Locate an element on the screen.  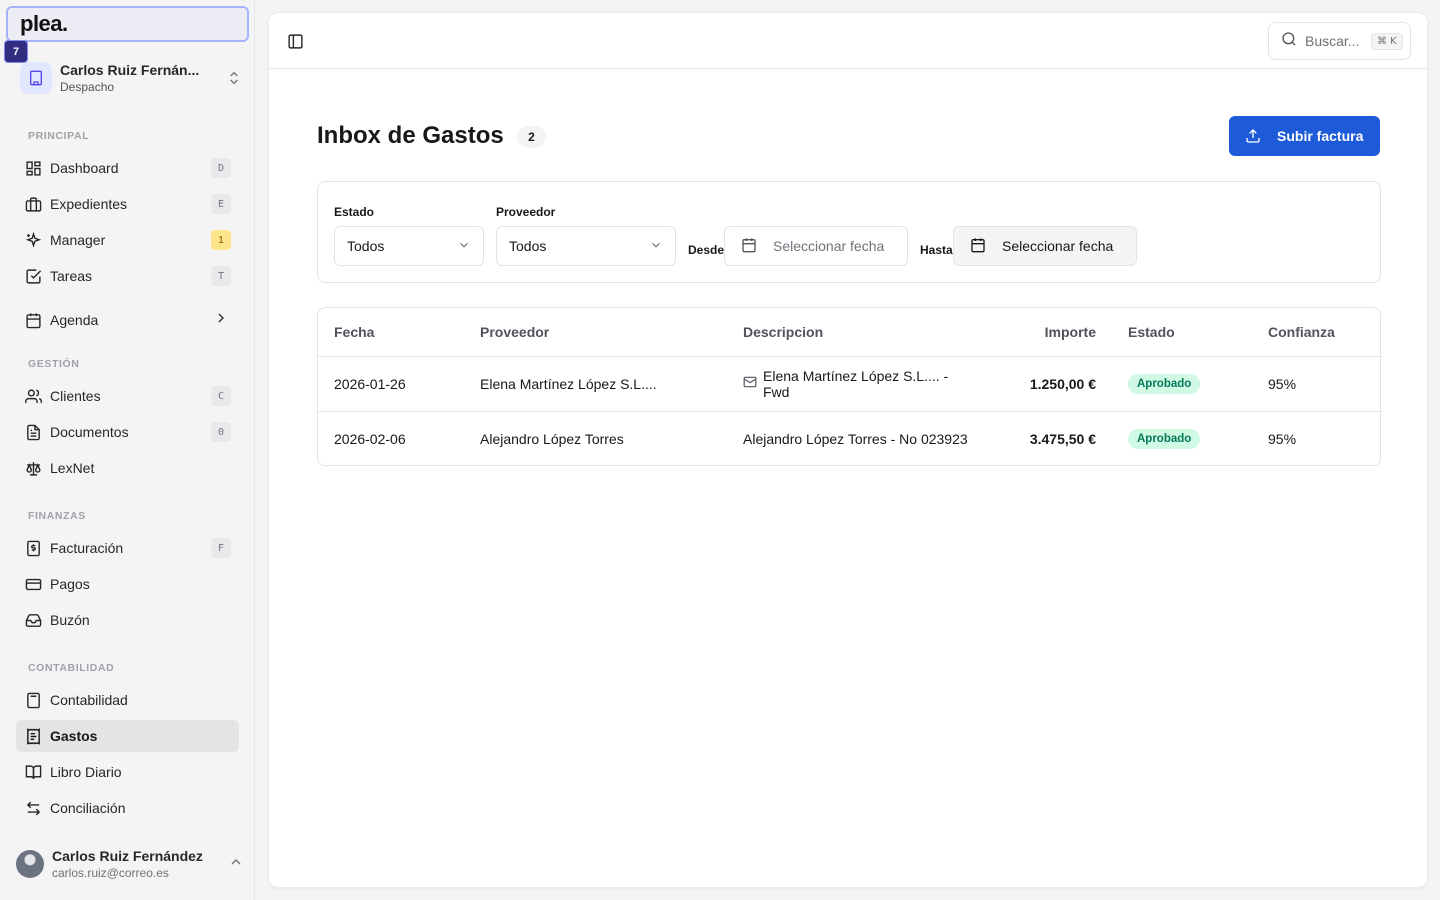
column-header-confianza: Confianza is located at coordinates (1316, 332).